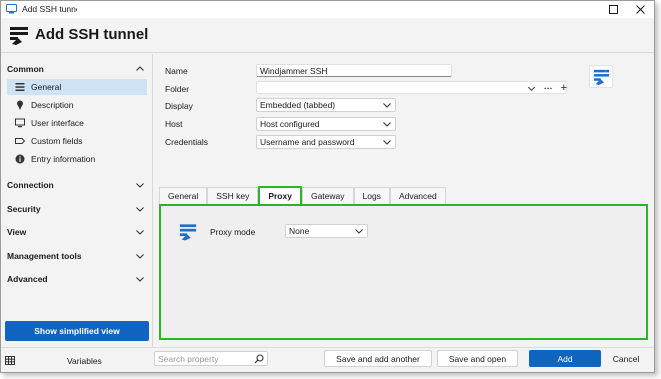  What do you see at coordinates (20, 87) in the screenshot?
I see `list-icon` at bounding box center [20, 87].